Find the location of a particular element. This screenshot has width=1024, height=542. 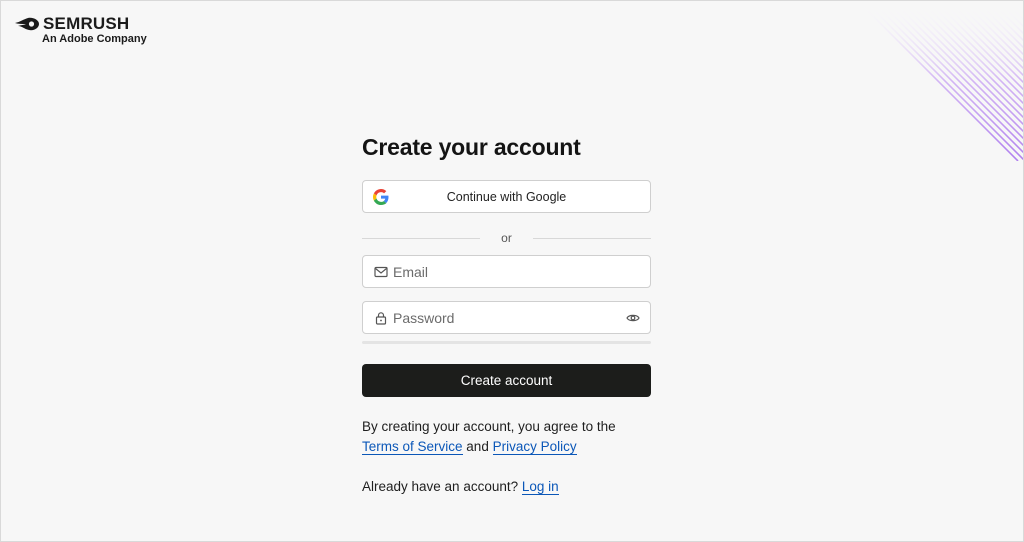

brand-logo: SEMRUSH An Adobe Company is located at coordinates (80, 29).